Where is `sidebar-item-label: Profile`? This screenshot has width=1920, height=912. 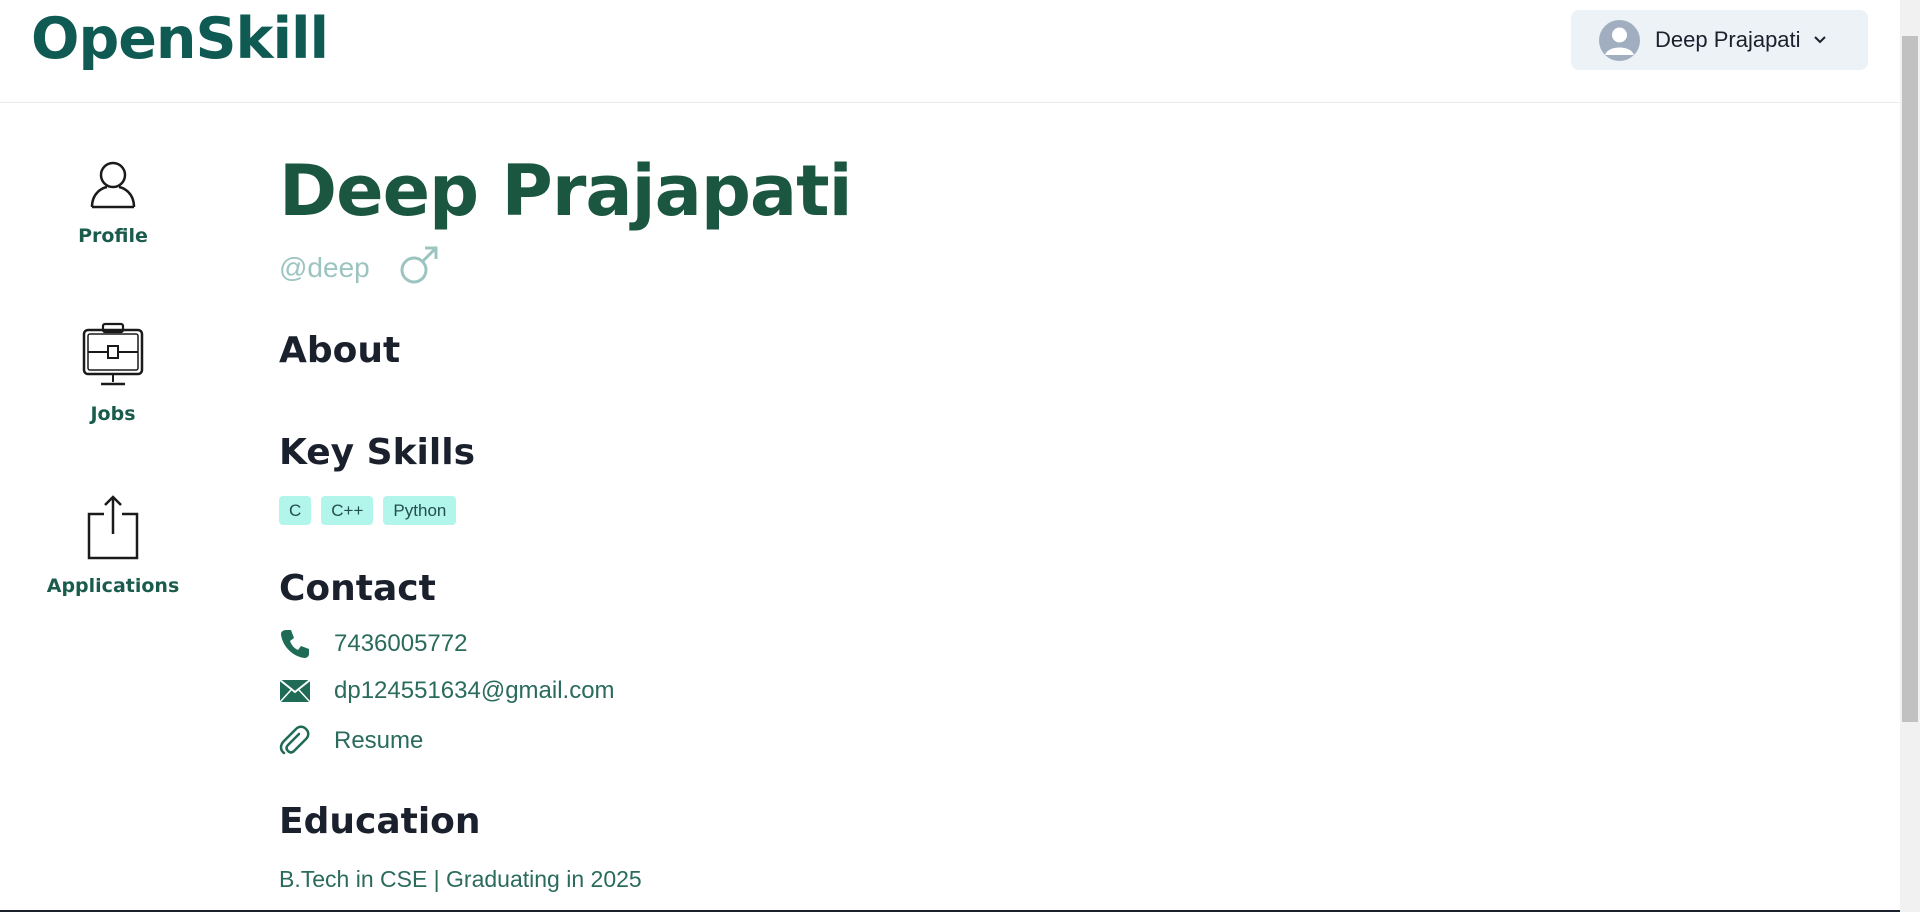 sidebar-item-label: Profile is located at coordinates (113, 236).